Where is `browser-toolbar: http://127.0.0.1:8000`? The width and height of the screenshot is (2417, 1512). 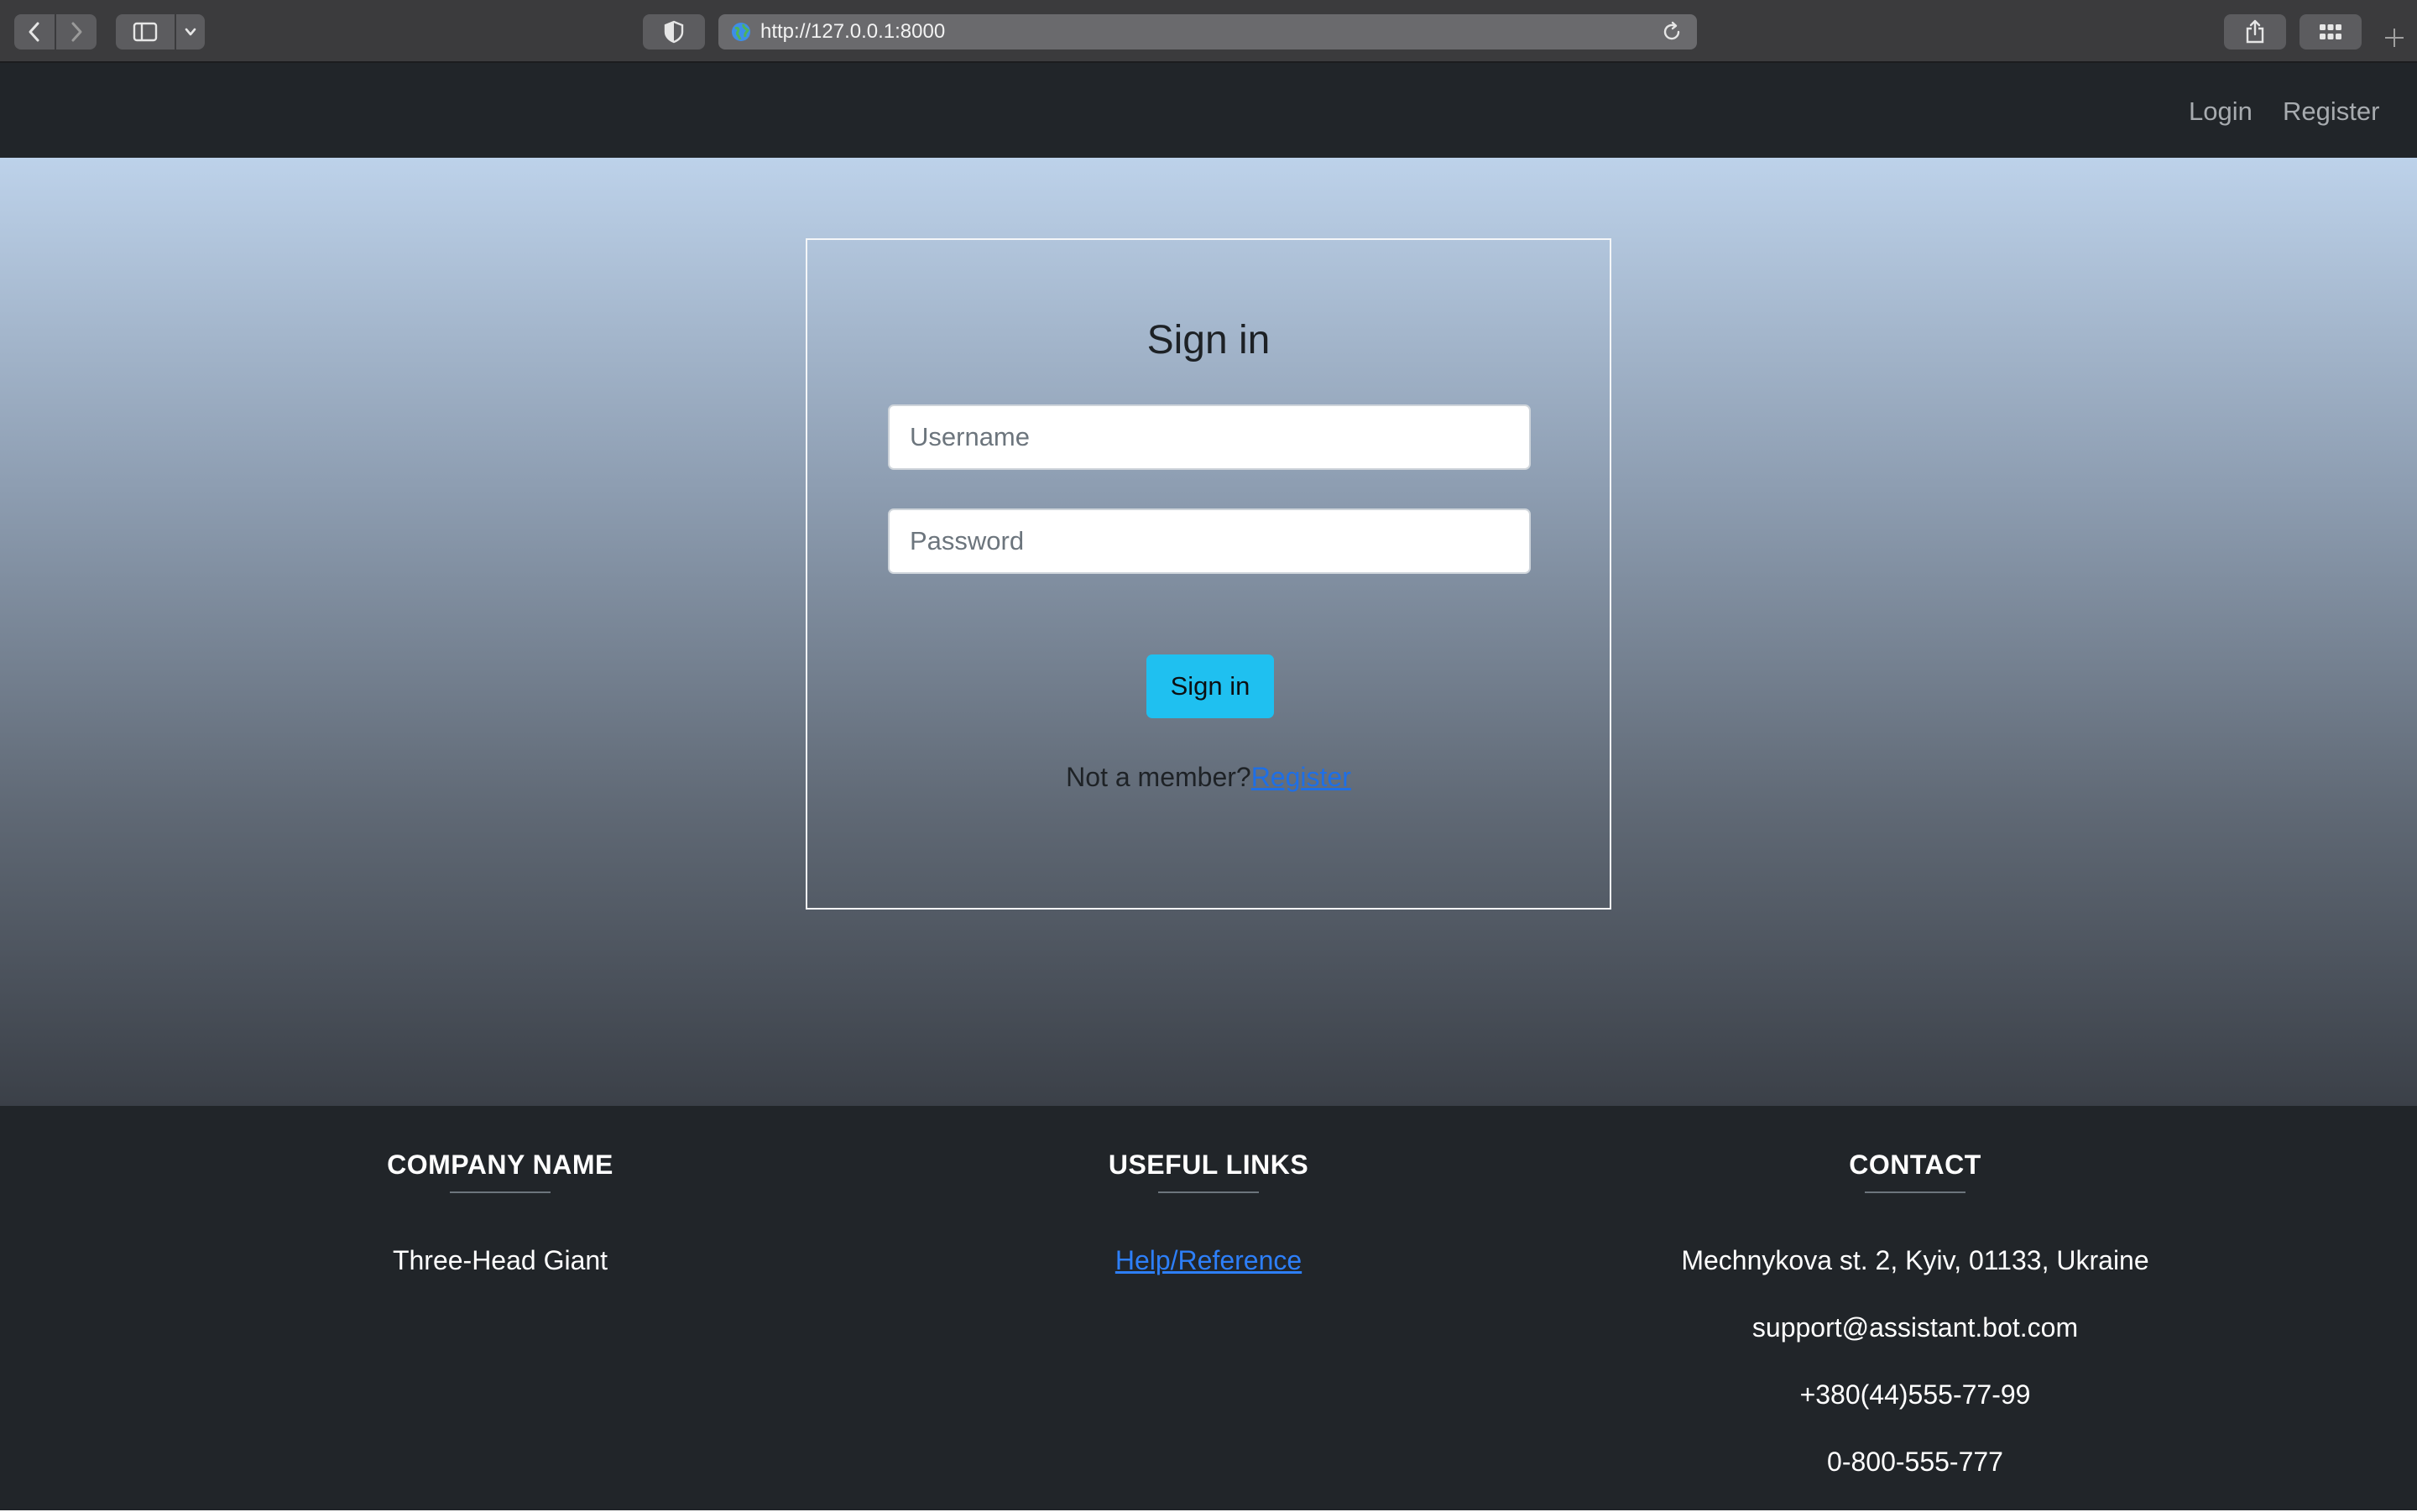
browser-toolbar: http://127.0.0.1:8000 is located at coordinates (1208, 32).